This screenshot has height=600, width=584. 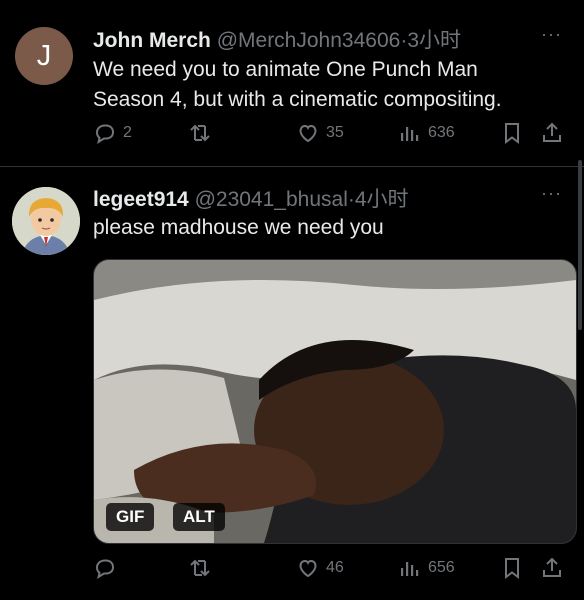 I want to click on tweet-text: please madhouse we need you, so click(x=238, y=227).